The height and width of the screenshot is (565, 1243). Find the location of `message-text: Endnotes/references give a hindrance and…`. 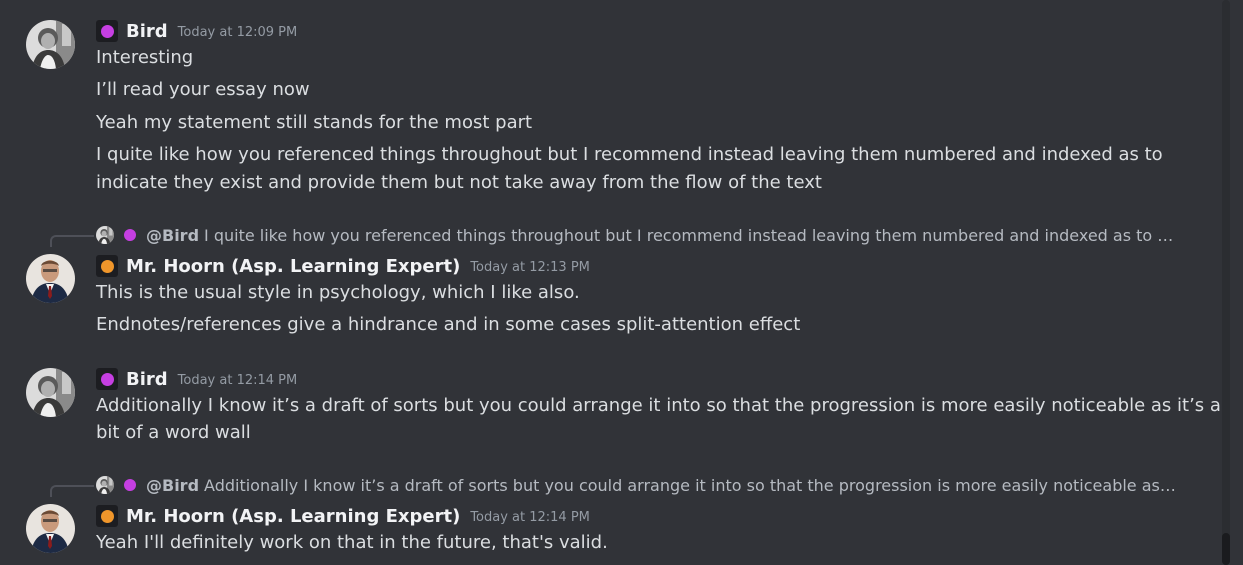

message-text: Endnotes/references give a hindrance and… is located at coordinates (448, 324).